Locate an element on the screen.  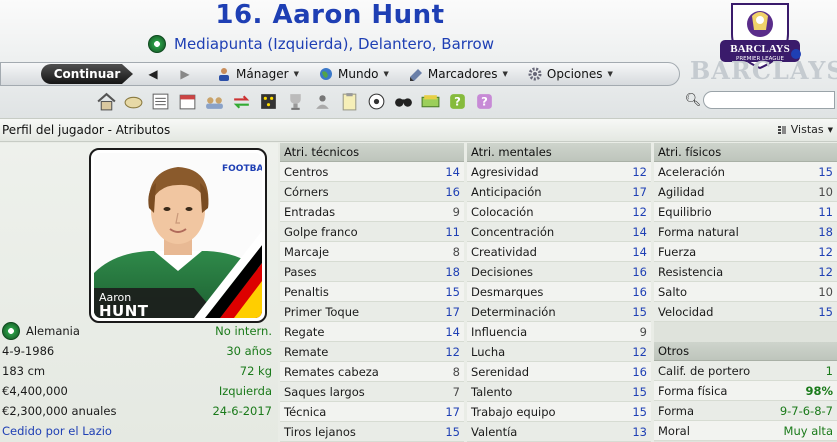
info-label: €4,400,000 is located at coordinates (35, 391).